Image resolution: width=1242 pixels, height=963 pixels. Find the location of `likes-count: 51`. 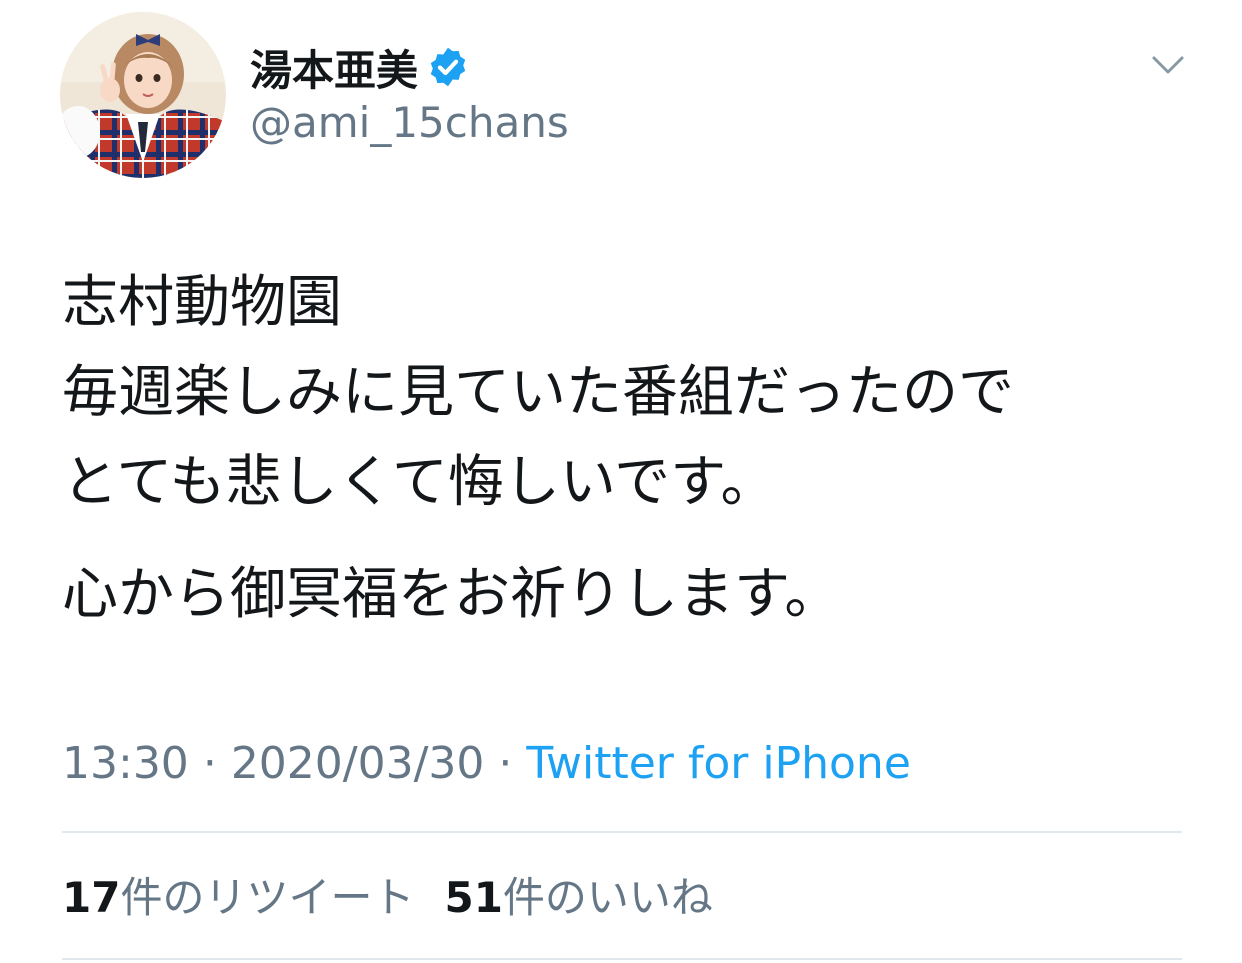

likes-count: 51 is located at coordinates (473, 897).